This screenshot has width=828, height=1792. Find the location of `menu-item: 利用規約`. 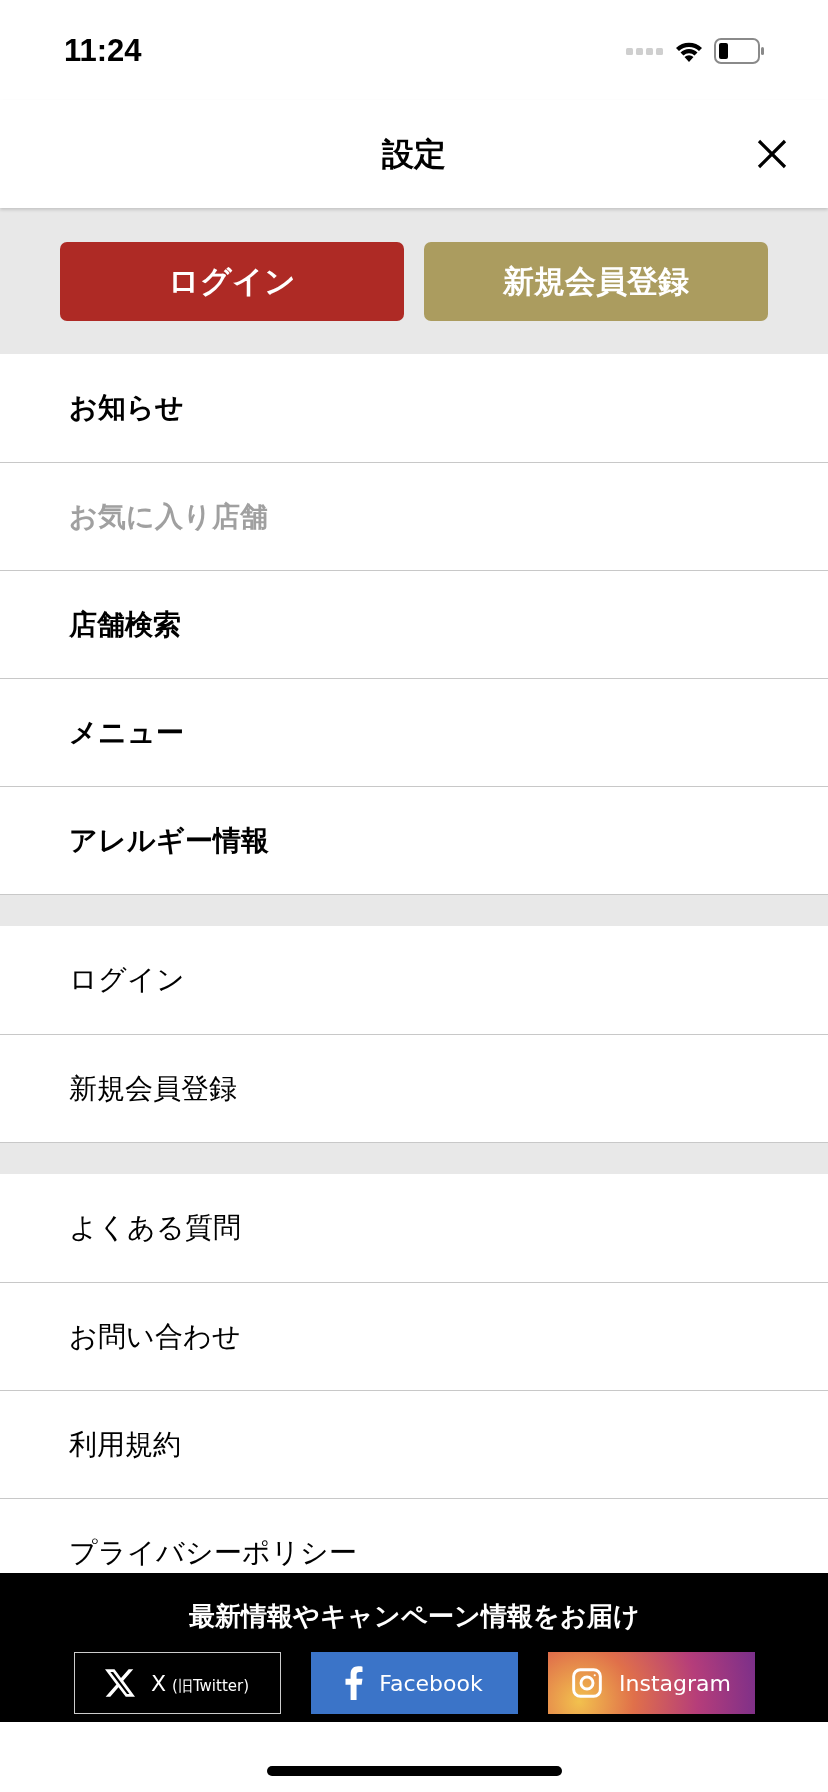

menu-item: 利用規約 is located at coordinates (414, 1444).